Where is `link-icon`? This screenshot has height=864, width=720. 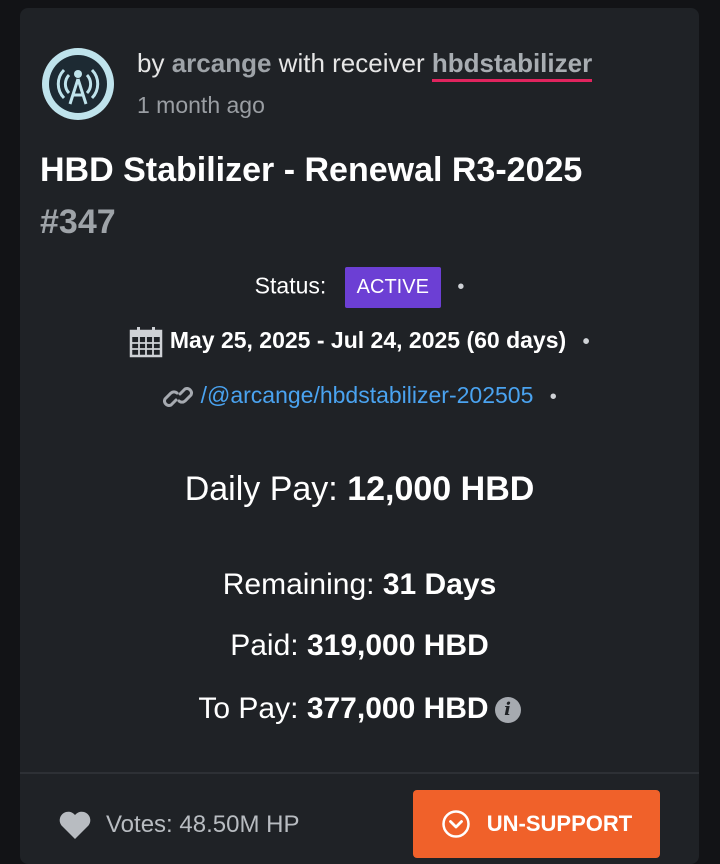 link-icon is located at coordinates (178, 397).